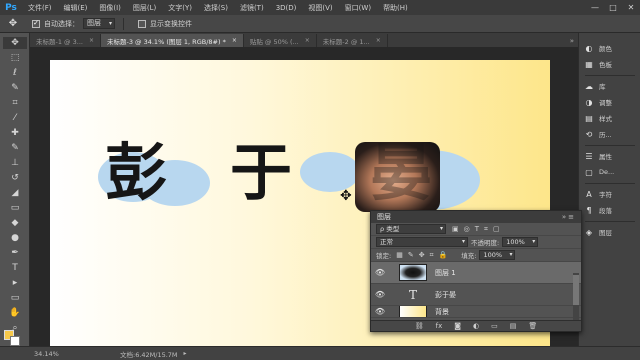 Image resolution: width=640 pixels, height=360 pixels. I want to click on lasso-tool-icon: ℓ, so click(15, 73).